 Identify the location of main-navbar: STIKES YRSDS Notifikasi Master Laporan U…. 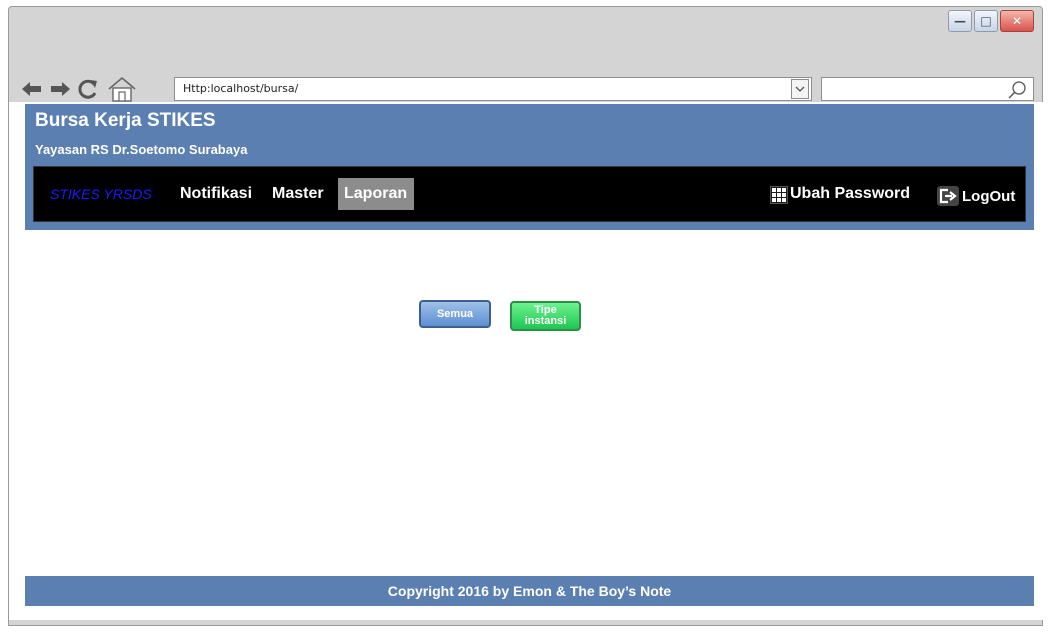
(529, 194).